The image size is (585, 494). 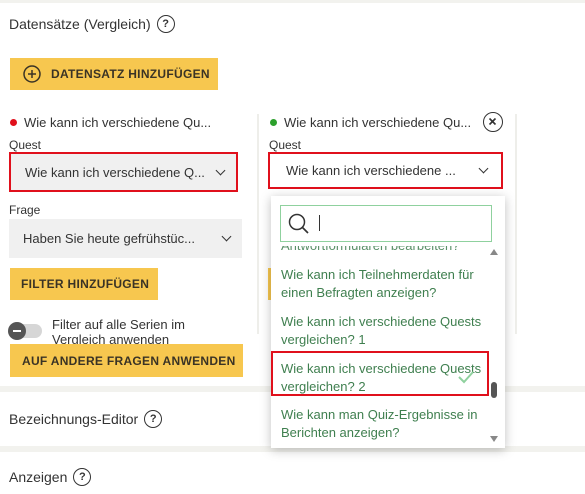 I want to click on scrollbar-thumb, so click(x=494, y=390).